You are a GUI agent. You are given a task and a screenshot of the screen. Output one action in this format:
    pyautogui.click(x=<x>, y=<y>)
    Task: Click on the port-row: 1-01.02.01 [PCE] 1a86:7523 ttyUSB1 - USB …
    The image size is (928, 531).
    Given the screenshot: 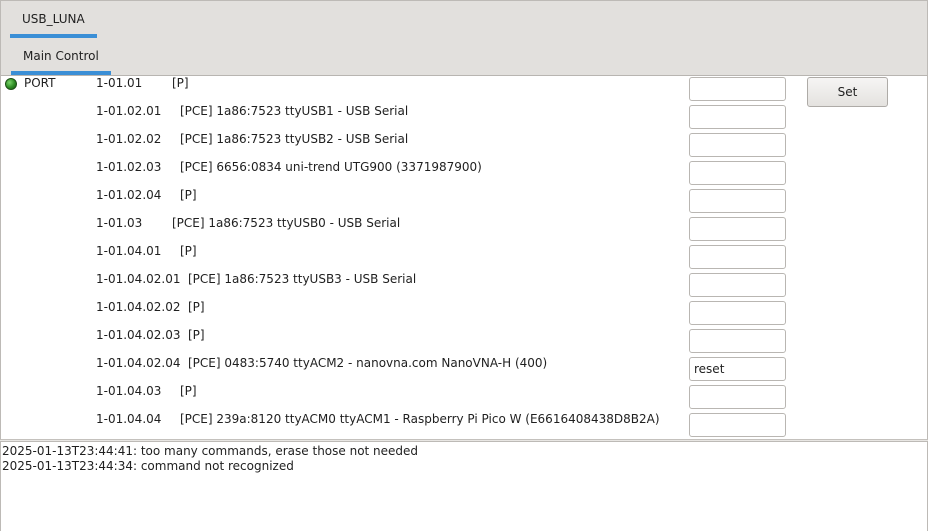 What is the action you would take?
    pyautogui.click(x=464, y=118)
    